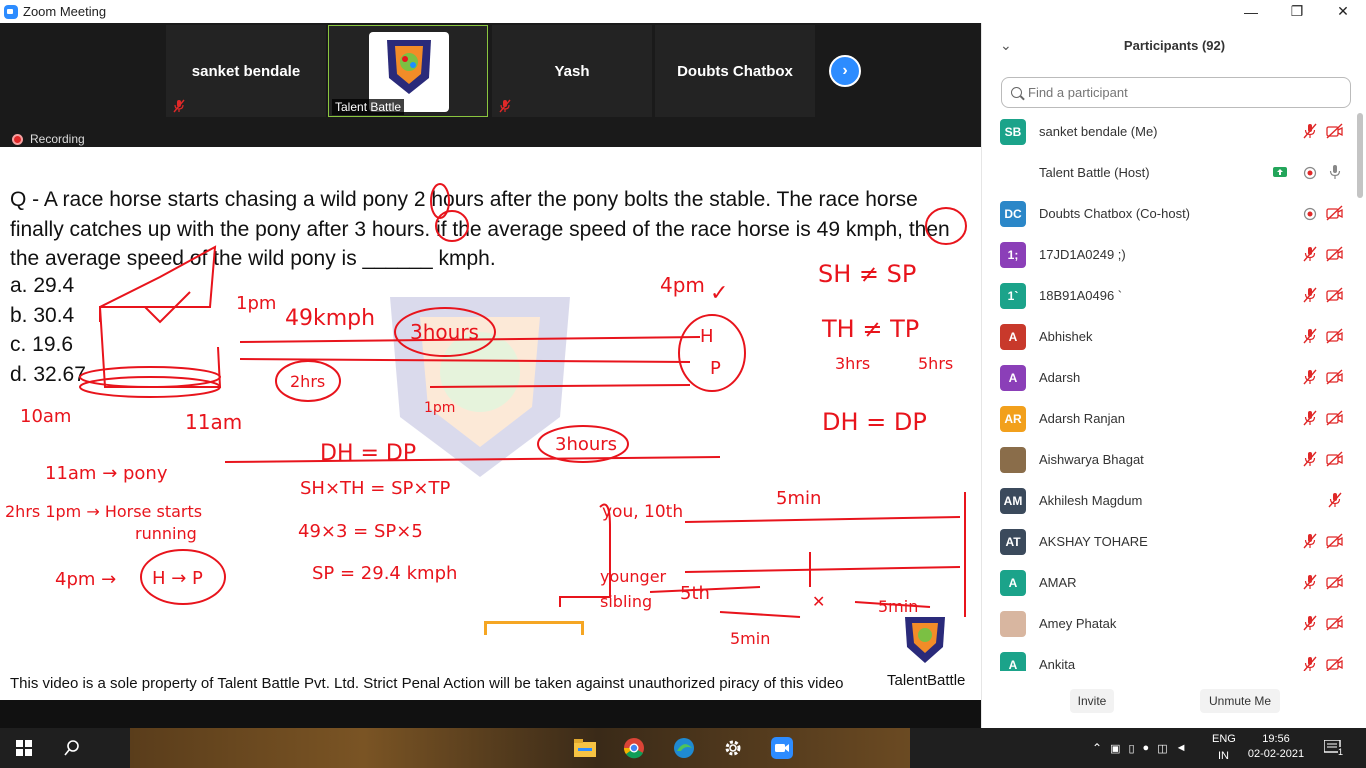 This screenshot has width=1366, height=768. What do you see at coordinates (1168, 254) in the screenshot?
I see `participant-row: 1; 17JD1A0249 ;)` at bounding box center [1168, 254].